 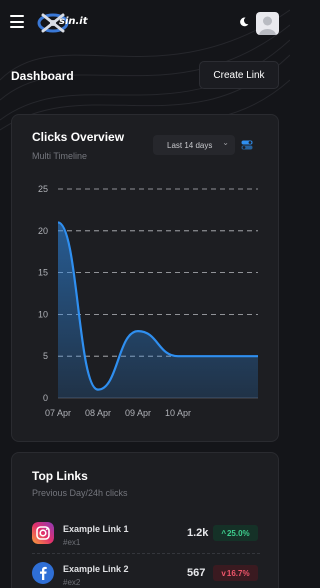 I want to click on card-subtitle: Previous Day/24h clicks, so click(x=80, y=493).